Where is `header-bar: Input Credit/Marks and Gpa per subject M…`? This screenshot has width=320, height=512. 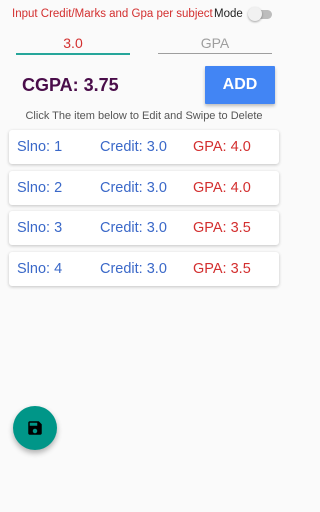 header-bar: Input Credit/Marks and Gpa per subject M… is located at coordinates (144, 15).